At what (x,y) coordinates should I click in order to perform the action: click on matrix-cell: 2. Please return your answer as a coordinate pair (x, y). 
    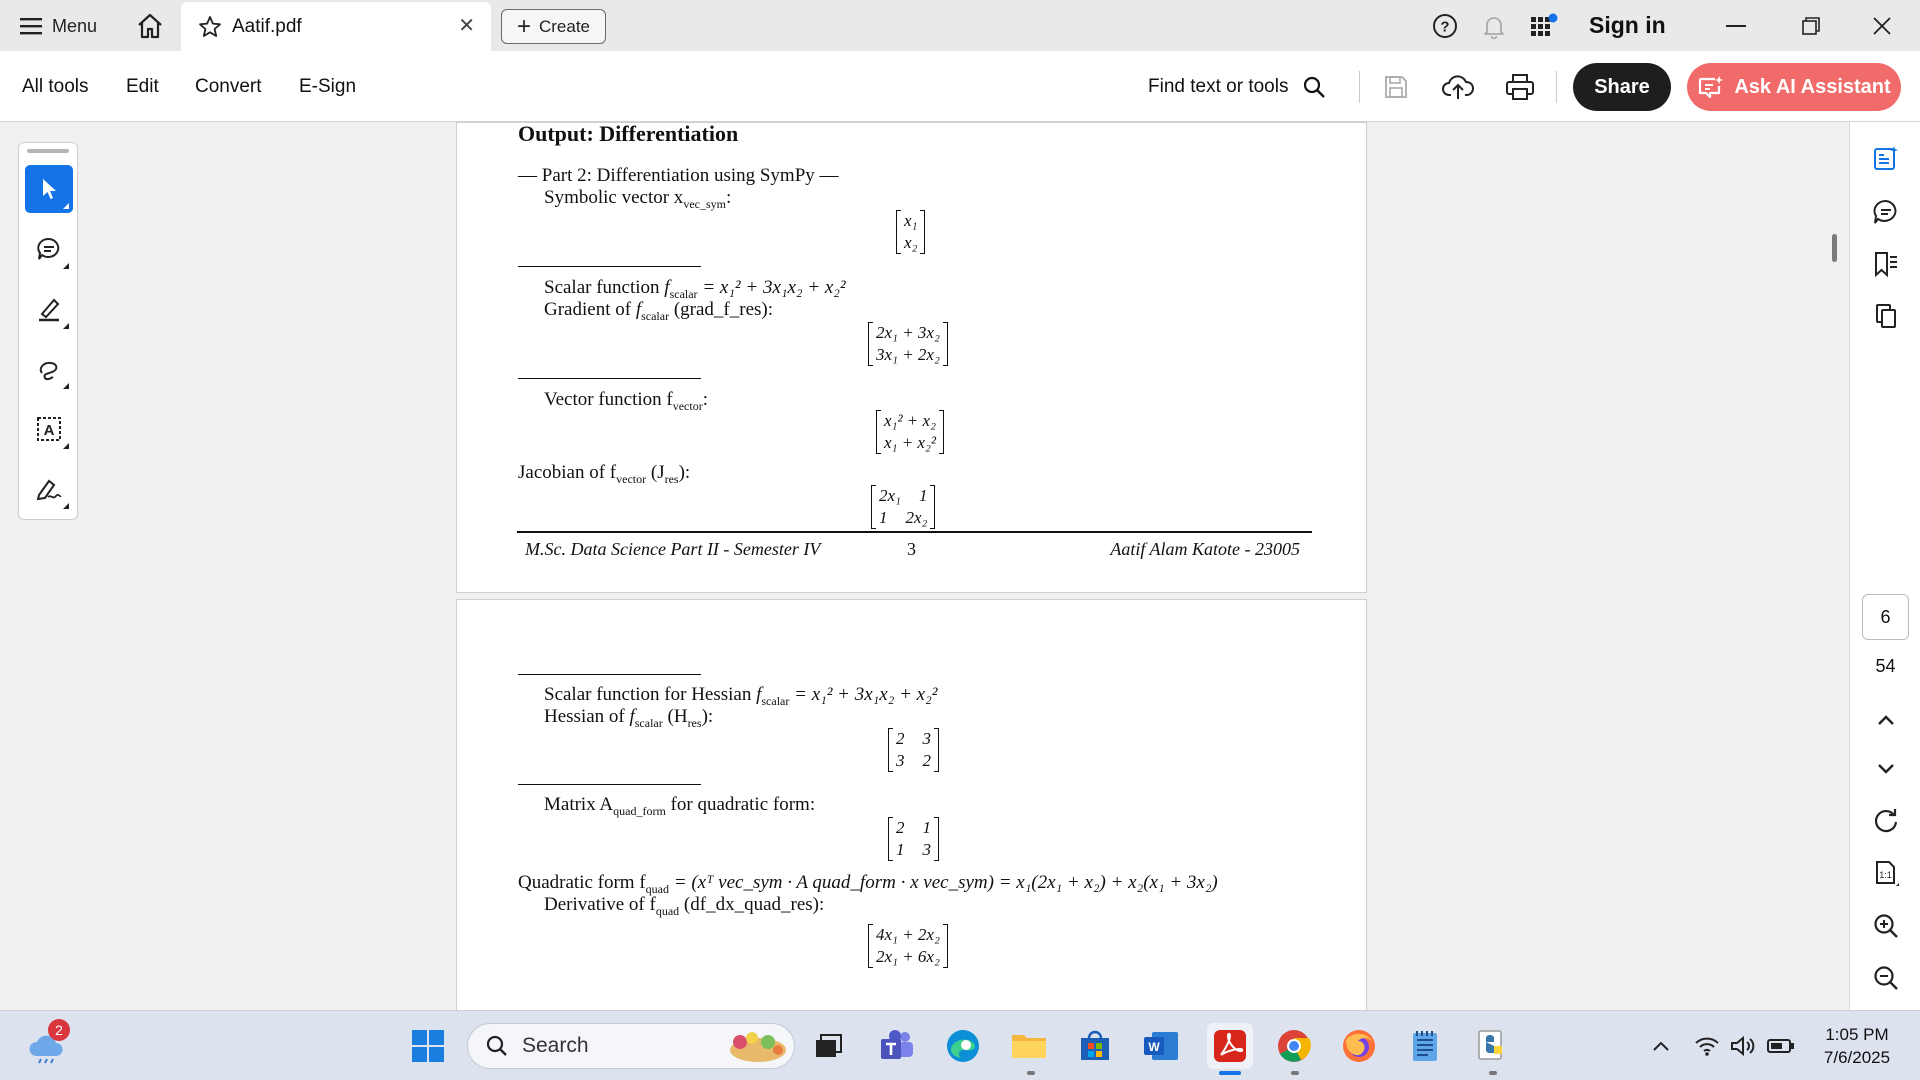
    Looking at the image, I should click on (927, 760).